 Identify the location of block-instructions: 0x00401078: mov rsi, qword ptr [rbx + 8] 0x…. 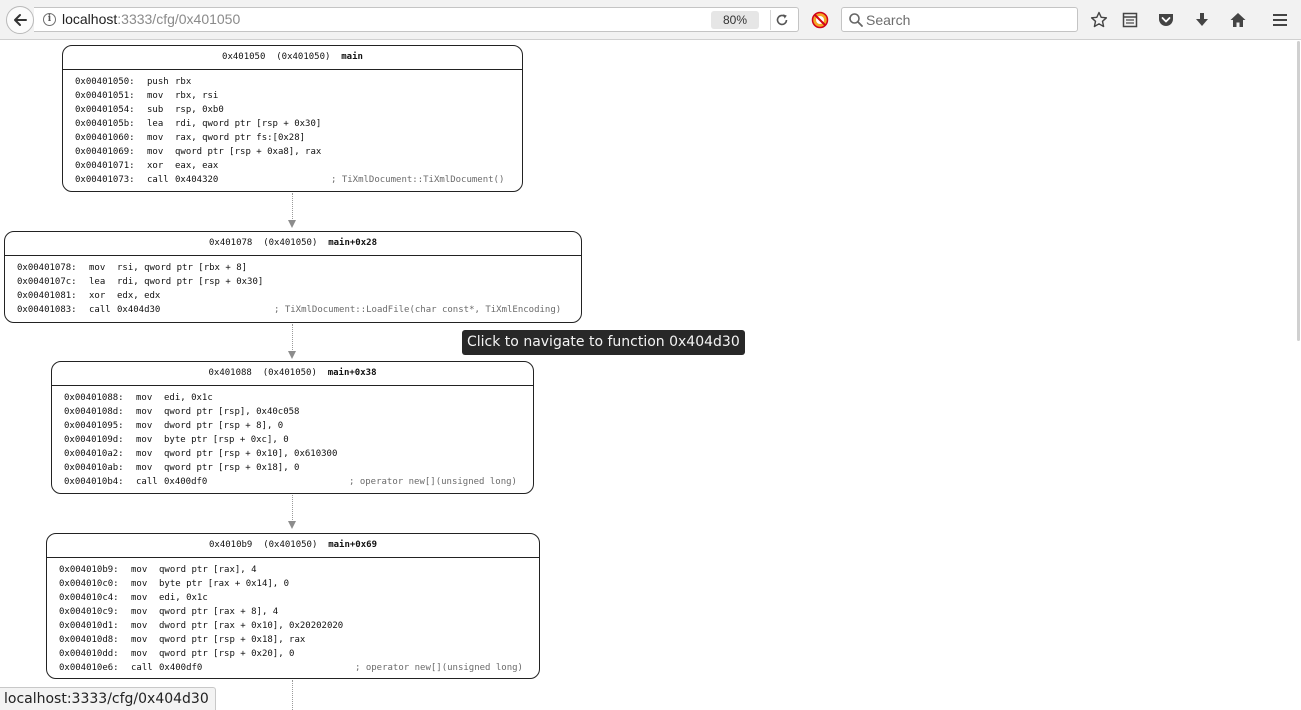
(293, 286).